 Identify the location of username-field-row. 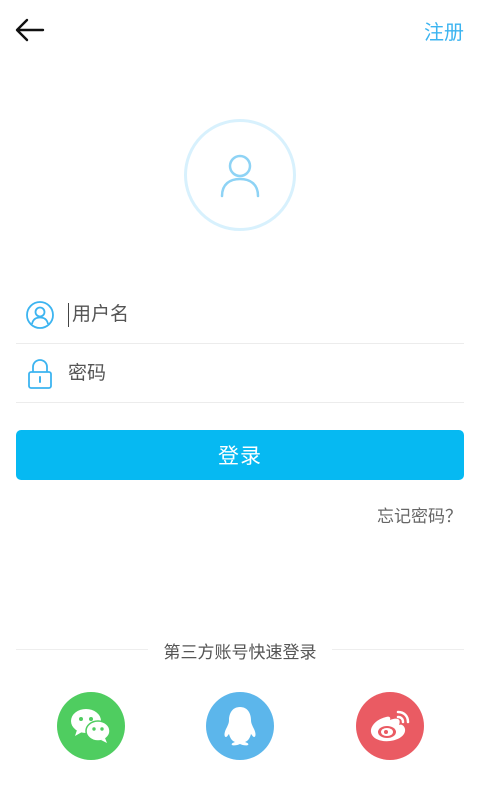
(240, 315).